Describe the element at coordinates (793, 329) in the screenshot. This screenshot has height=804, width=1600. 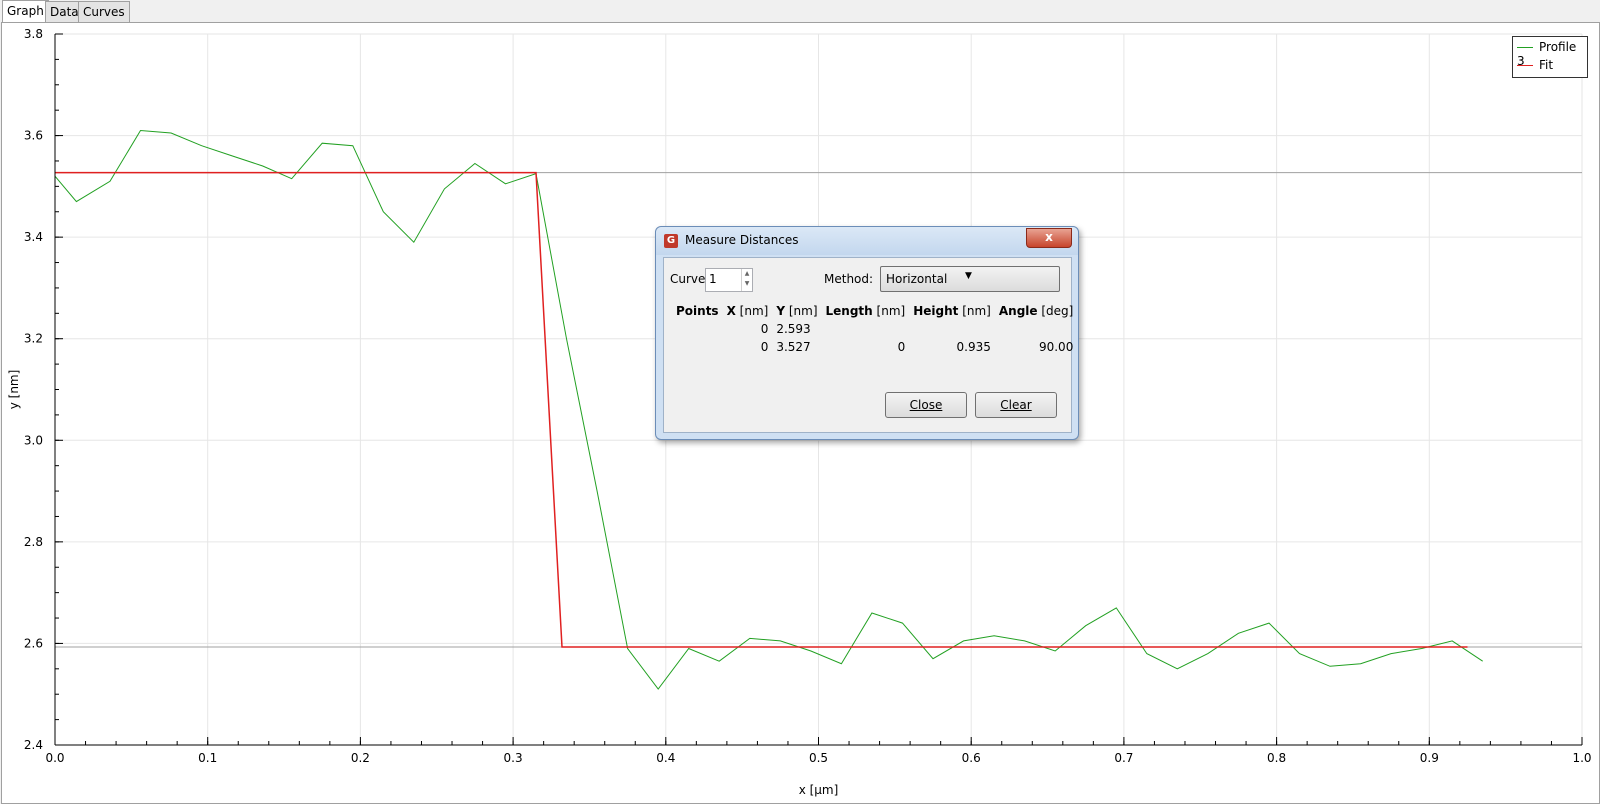
I see `cell-y: 2.593` at that location.